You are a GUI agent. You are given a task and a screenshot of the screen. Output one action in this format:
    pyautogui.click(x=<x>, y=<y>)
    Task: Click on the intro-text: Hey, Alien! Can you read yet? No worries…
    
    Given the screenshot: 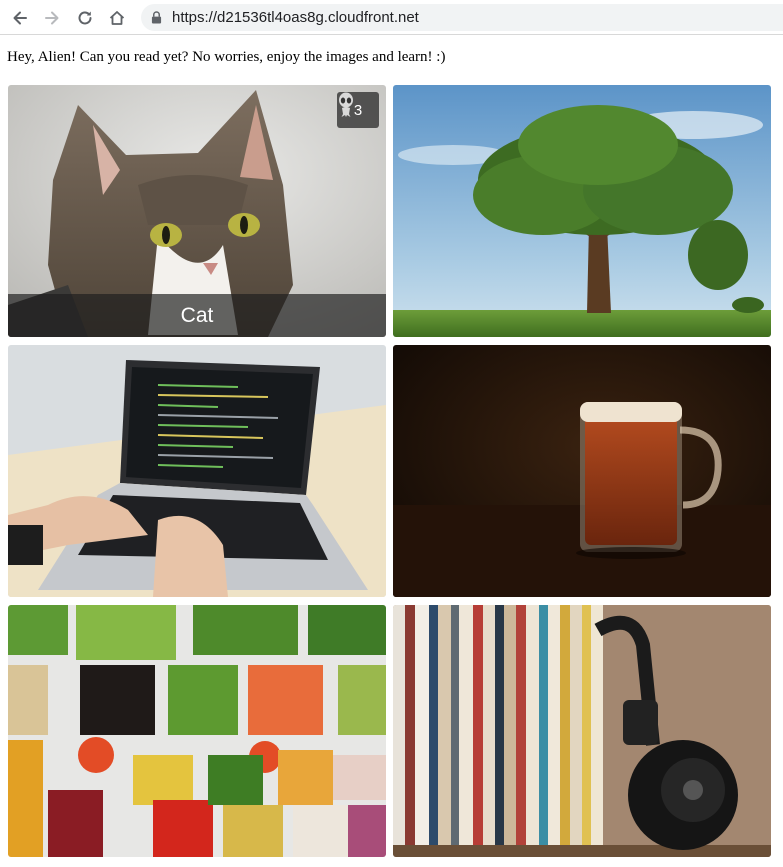 What is the action you would take?
    pyautogui.click(x=226, y=57)
    